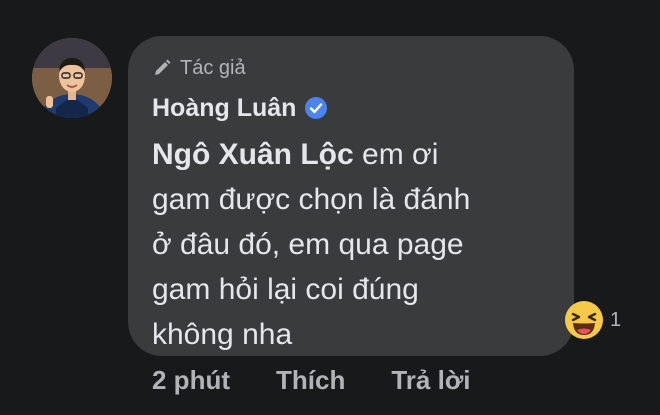 The image size is (660, 415). What do you see at coordinates (253, 154) in the screenshot?
I see `mention-link: Ngô Xuân Lộc` at bounding box center [253, 154].